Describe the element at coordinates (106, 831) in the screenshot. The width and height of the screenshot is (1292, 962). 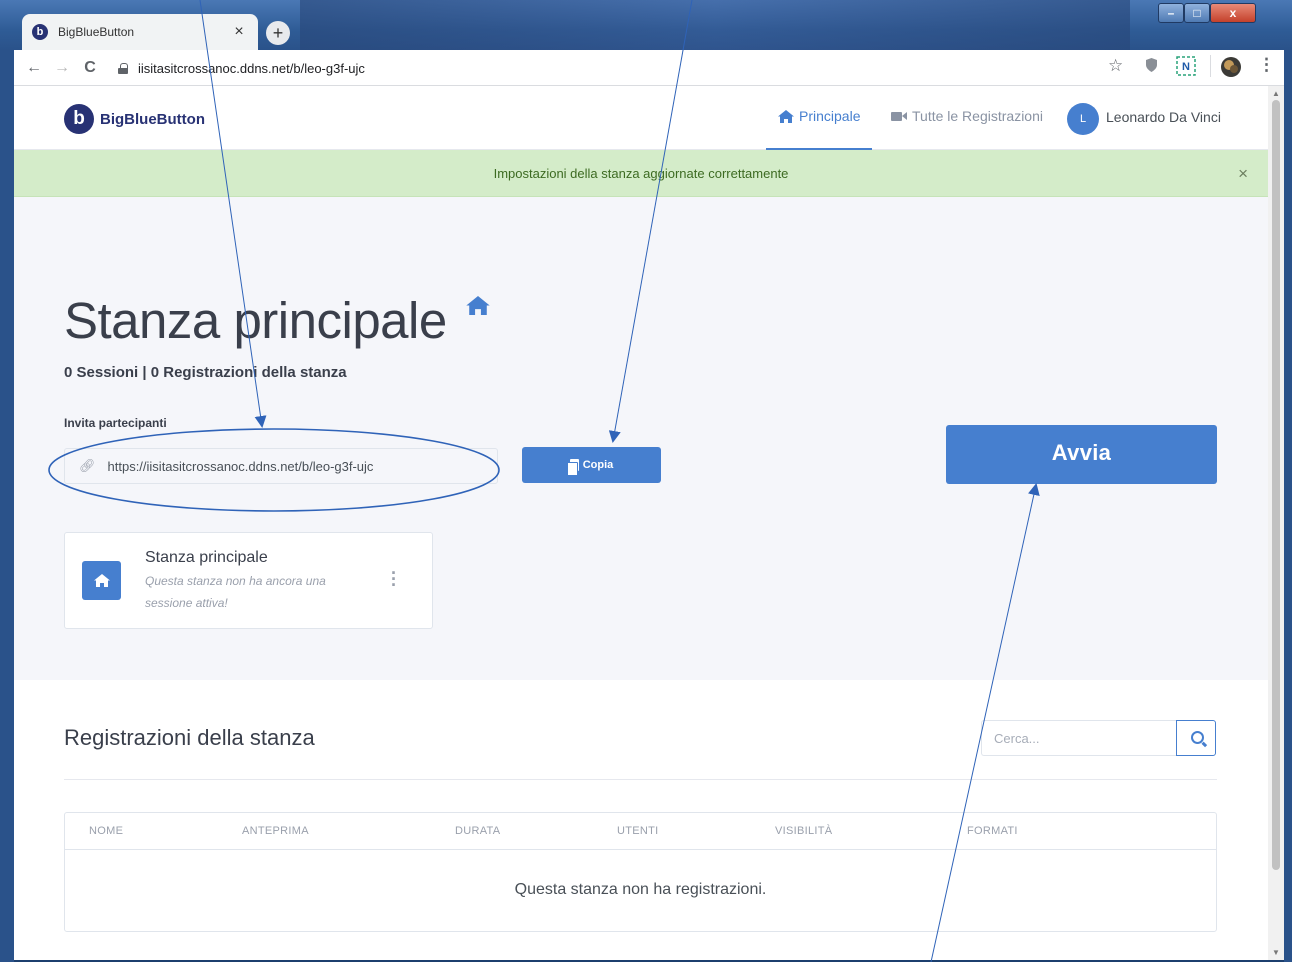
I see `column-header-name: NOME` at that location.